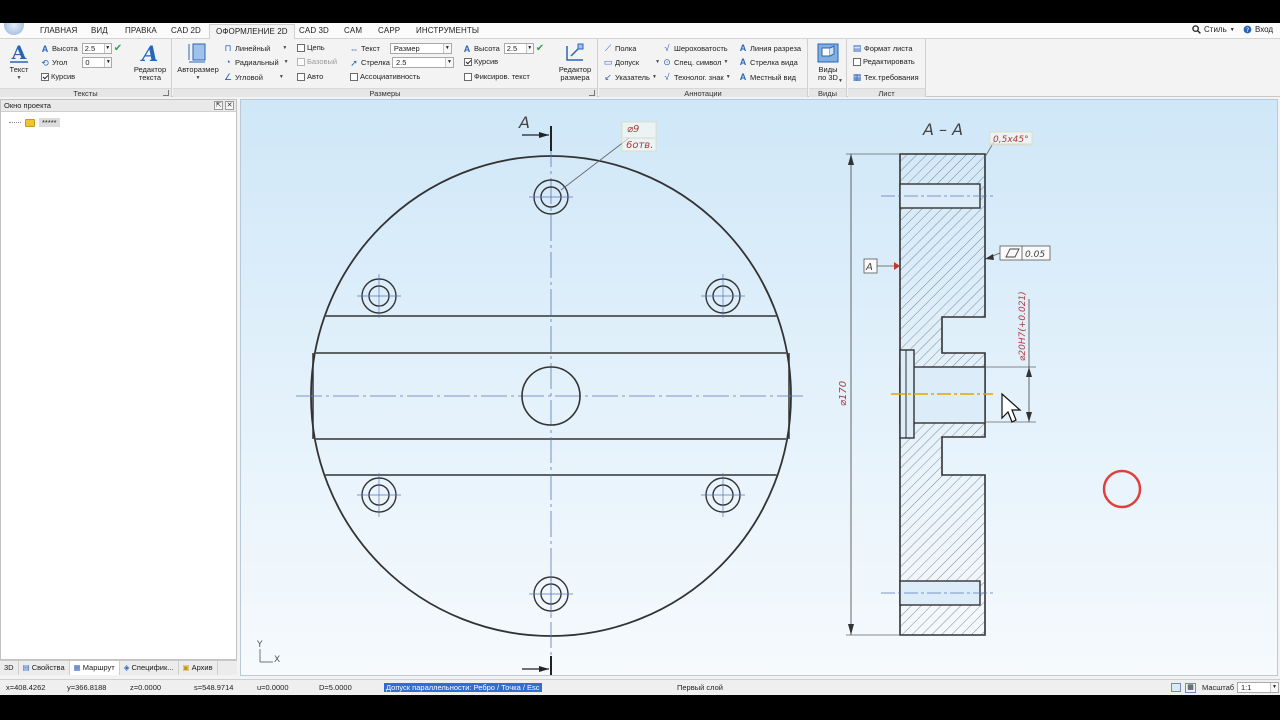  Describe the element at coordinates (202, 667) in the screenshot. I see `tab-archive-label: Архив` at that location.